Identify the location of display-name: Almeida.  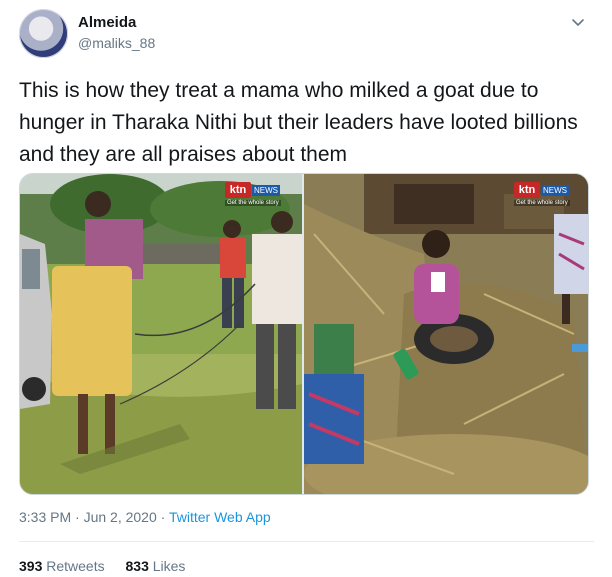
(107, 22).